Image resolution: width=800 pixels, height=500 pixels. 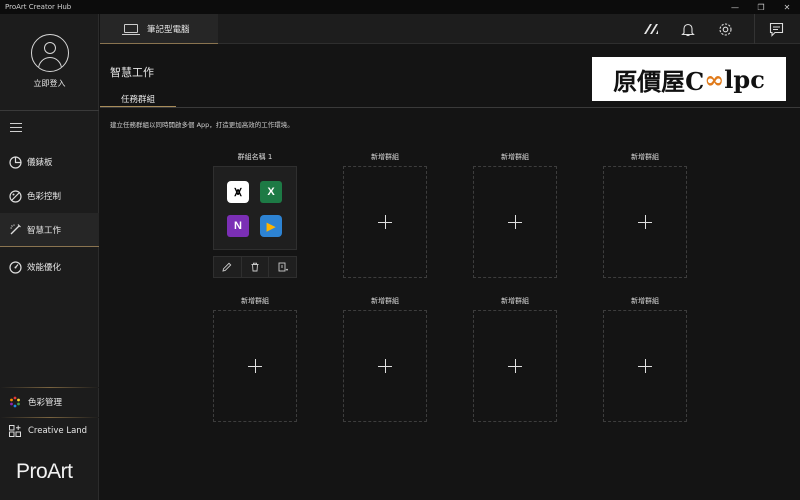 I want to click on tab-underline, so click(x=450, y=107).